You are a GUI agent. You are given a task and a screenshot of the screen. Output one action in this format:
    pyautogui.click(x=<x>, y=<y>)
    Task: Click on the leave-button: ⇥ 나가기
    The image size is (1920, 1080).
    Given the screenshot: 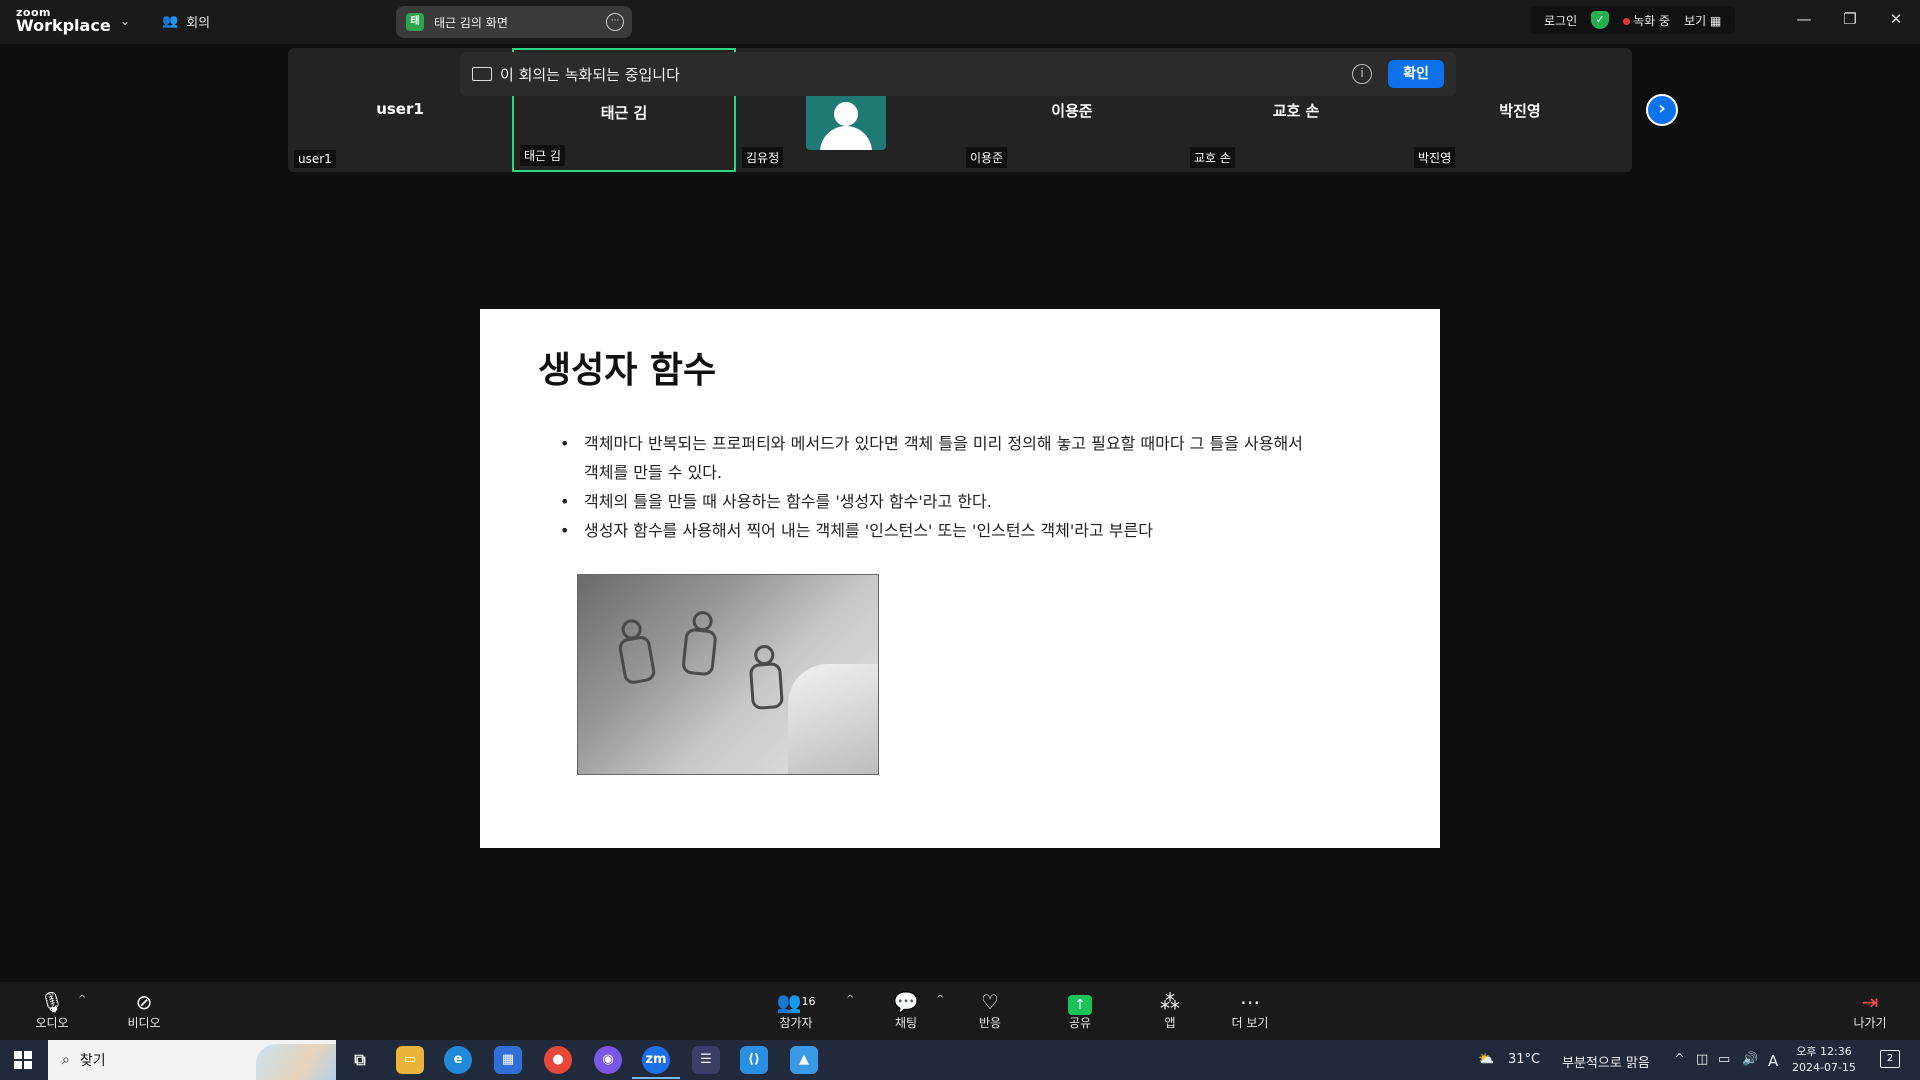 What is the action you would take?
    pyautogui.click(x=1870, y=1010)
    